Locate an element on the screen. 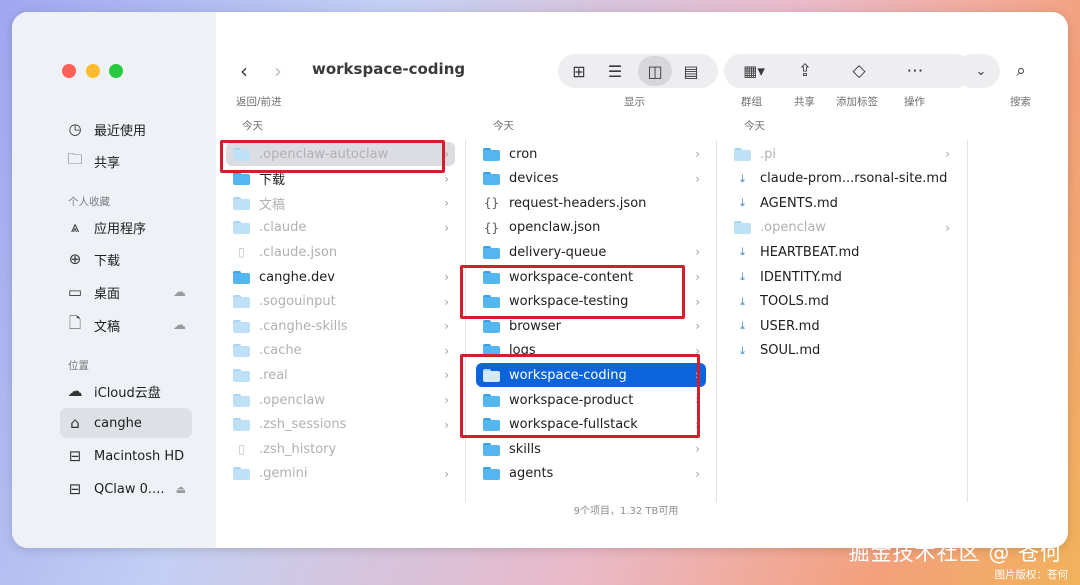 The width and height of the screenshot is (1080, 585). file-row: cron › is located at coordinates (591, 154).